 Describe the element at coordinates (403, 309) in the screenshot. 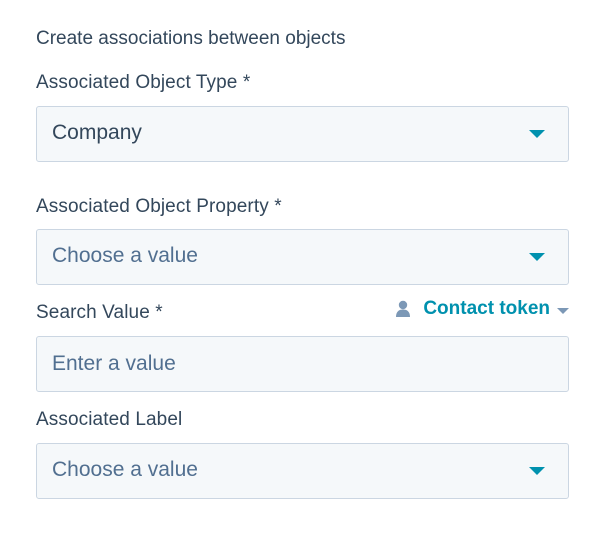

I see `person-icon` at that location.